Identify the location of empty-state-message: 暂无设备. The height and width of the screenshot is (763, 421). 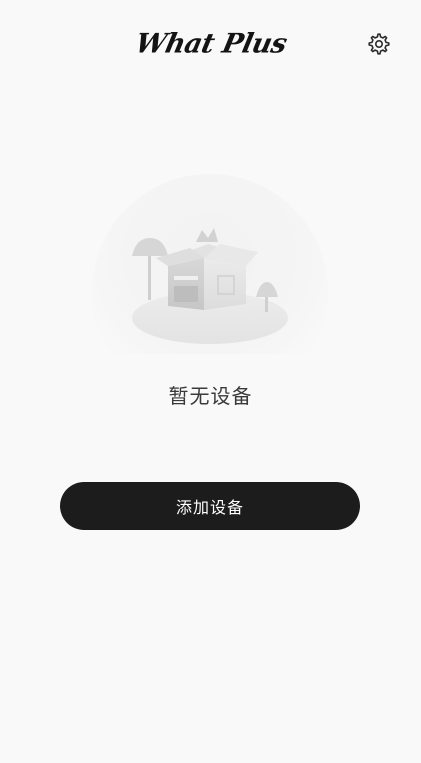
(210, 396).